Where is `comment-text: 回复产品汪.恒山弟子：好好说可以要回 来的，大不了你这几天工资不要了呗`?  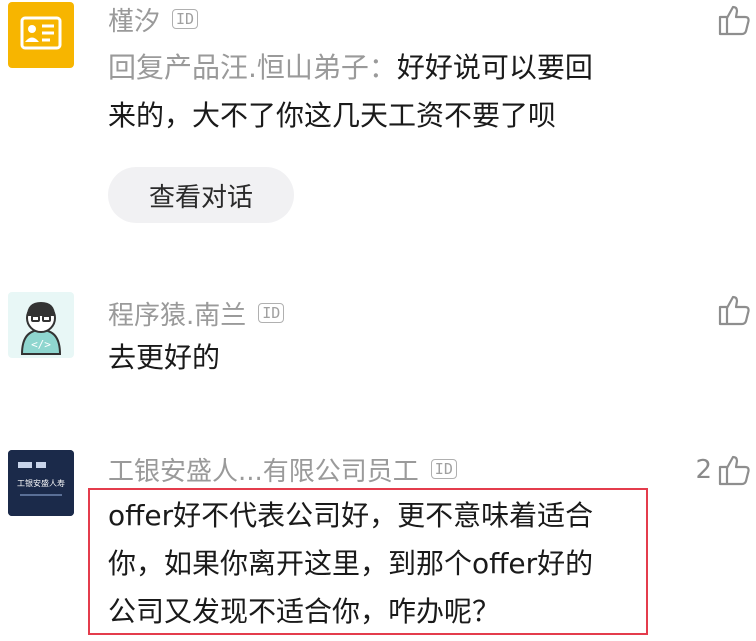 comment-text: 回复产品汪.恒山弟子：好好说可以要回 来的，大不了你这几天工资不要了呗 is located at coordinates (350, 92).